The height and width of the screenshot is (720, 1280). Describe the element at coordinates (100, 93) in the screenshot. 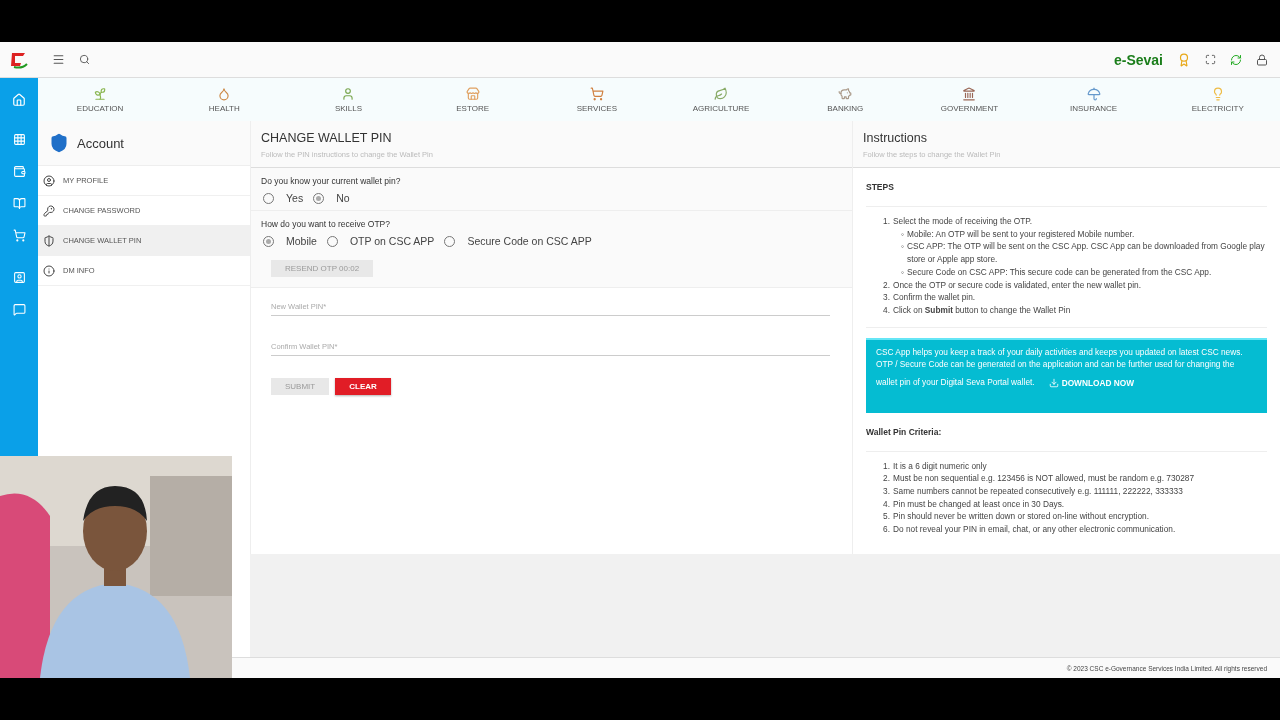

I see `sprout-icon` at that location.